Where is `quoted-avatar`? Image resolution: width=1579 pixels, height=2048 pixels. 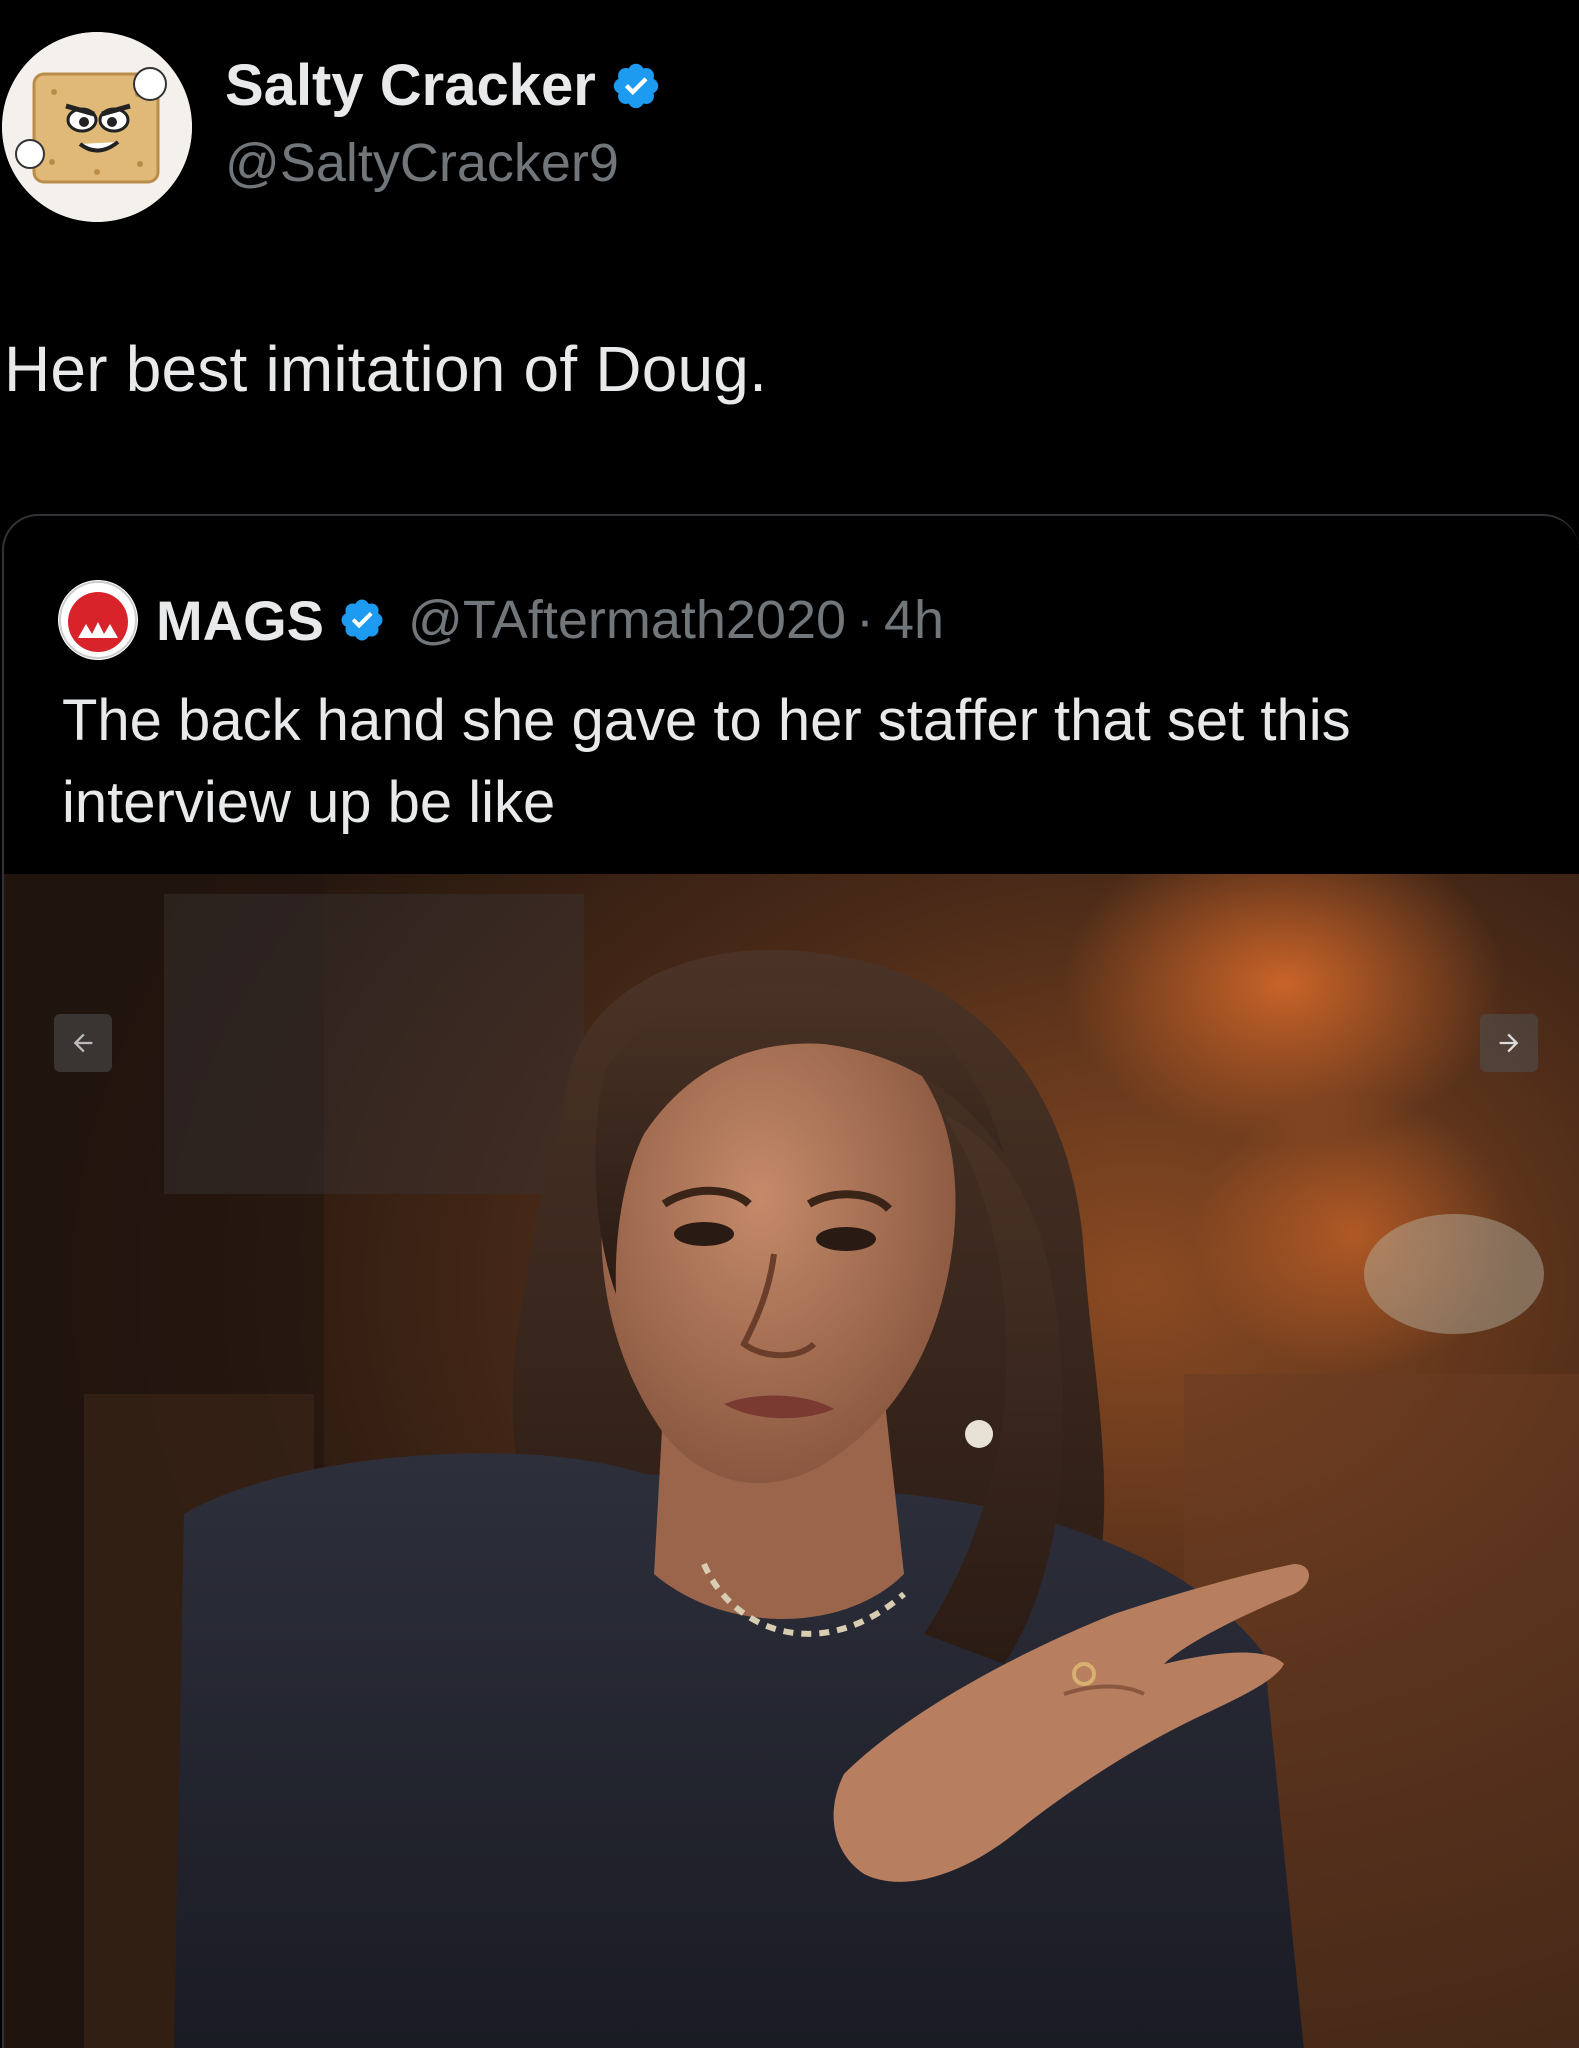 quoted-avatar is located at coordinates (98, 620).